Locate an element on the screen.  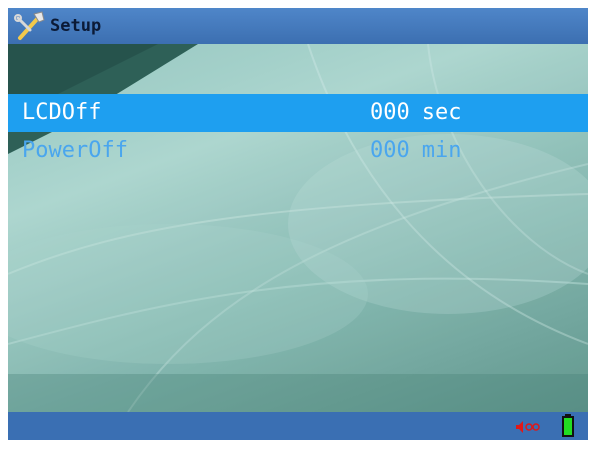
speaker-muted-icon is located at coordinates (528, 427).